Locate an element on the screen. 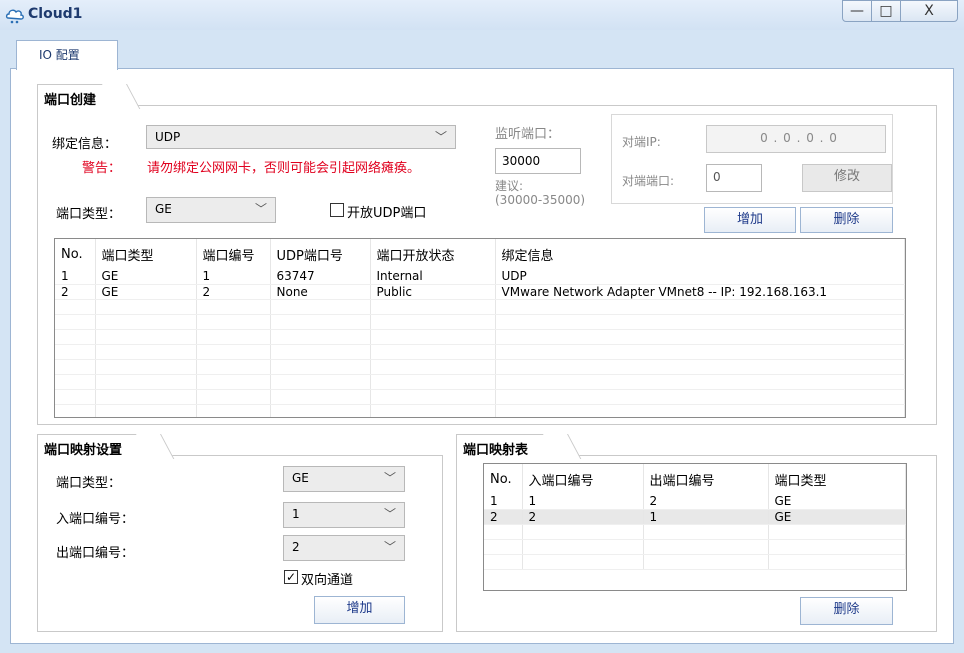 The width and height of the screenshot is (964, 653). mapping-settings-title: 端口映射设置 is located at coordinates (93, 446).